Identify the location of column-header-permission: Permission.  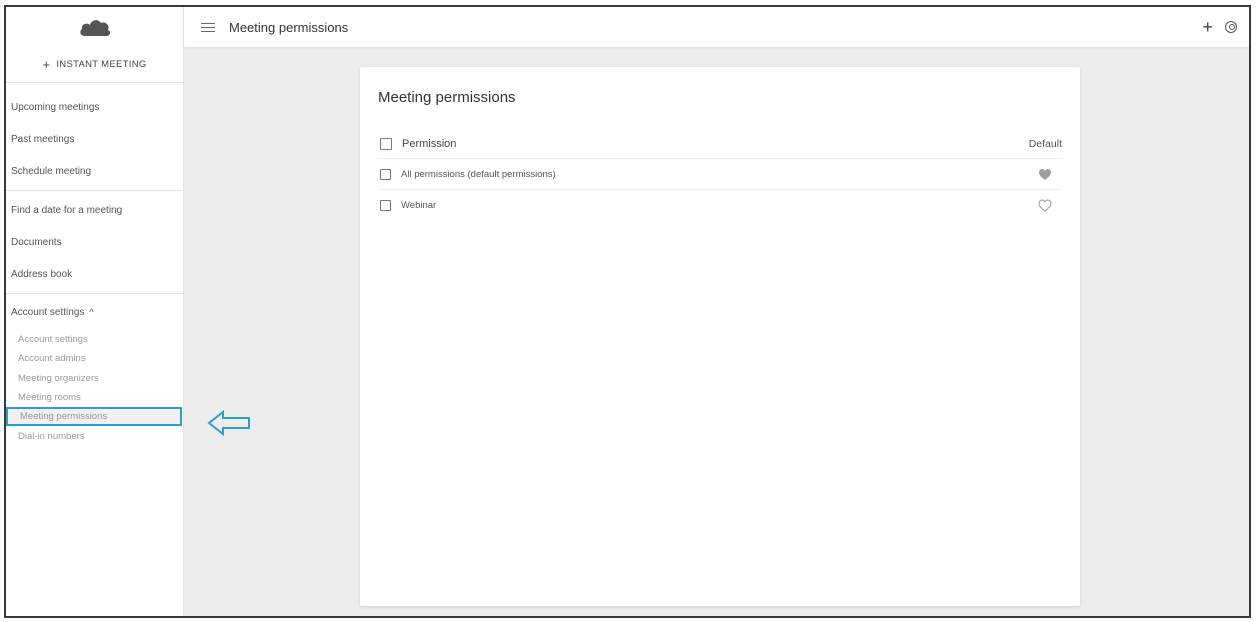
(429, 143).